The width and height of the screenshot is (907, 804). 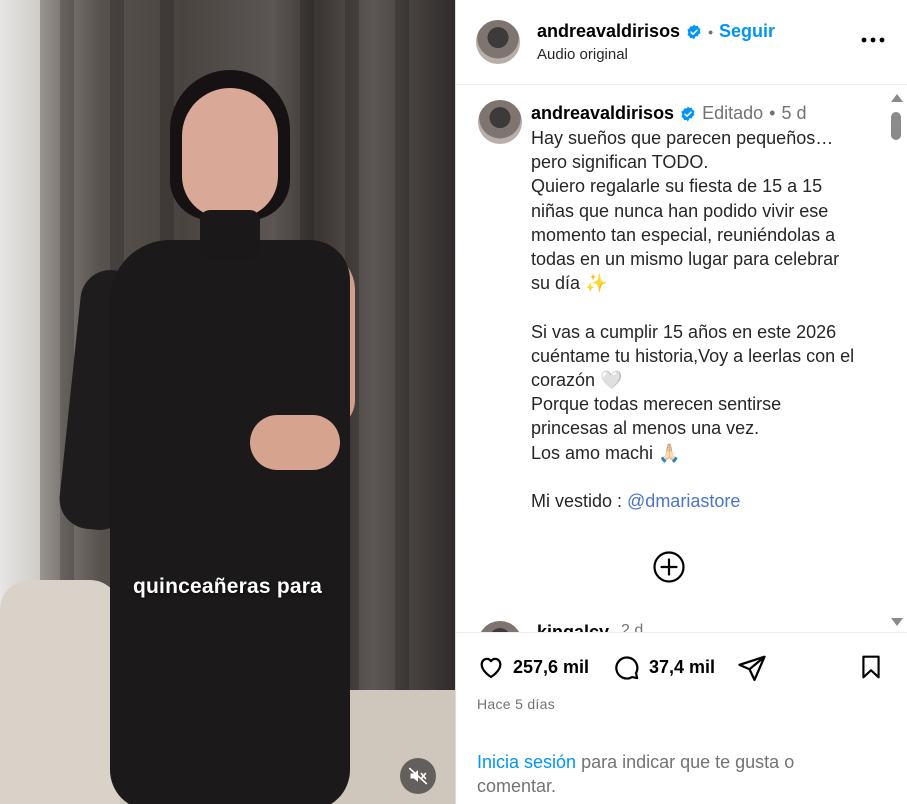 I want to click on speaker-muted-icon, so click(x=418, y=776).